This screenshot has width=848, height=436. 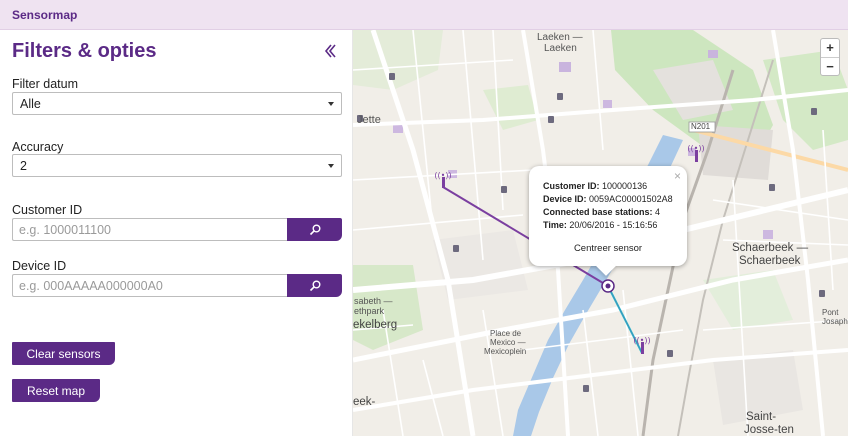 I want to click on map-label-koekelberg: ekelberg, so click(x=375, y=325).